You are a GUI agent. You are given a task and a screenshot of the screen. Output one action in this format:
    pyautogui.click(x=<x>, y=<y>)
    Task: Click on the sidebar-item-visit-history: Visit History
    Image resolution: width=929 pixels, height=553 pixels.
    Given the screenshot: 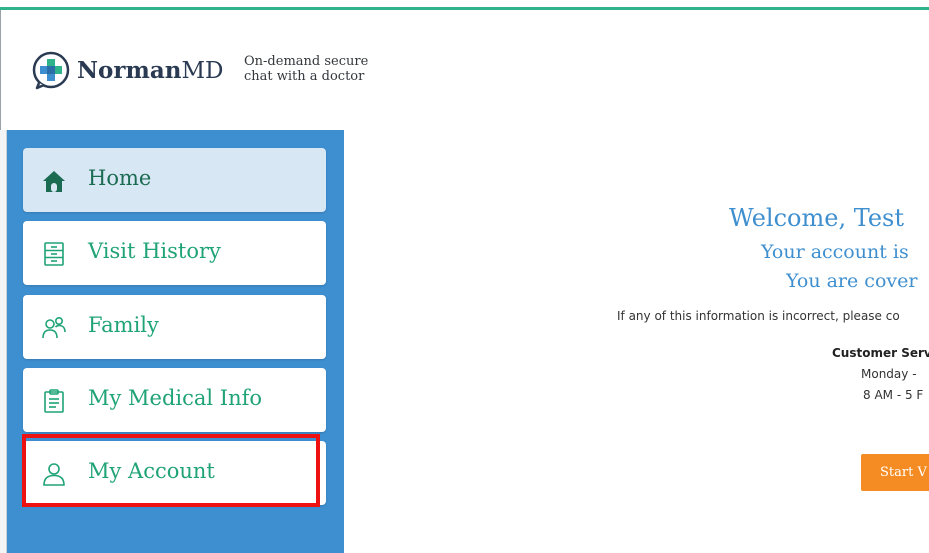 What is the action you would take?
    pyautogui.click(x=174, y=253)
    